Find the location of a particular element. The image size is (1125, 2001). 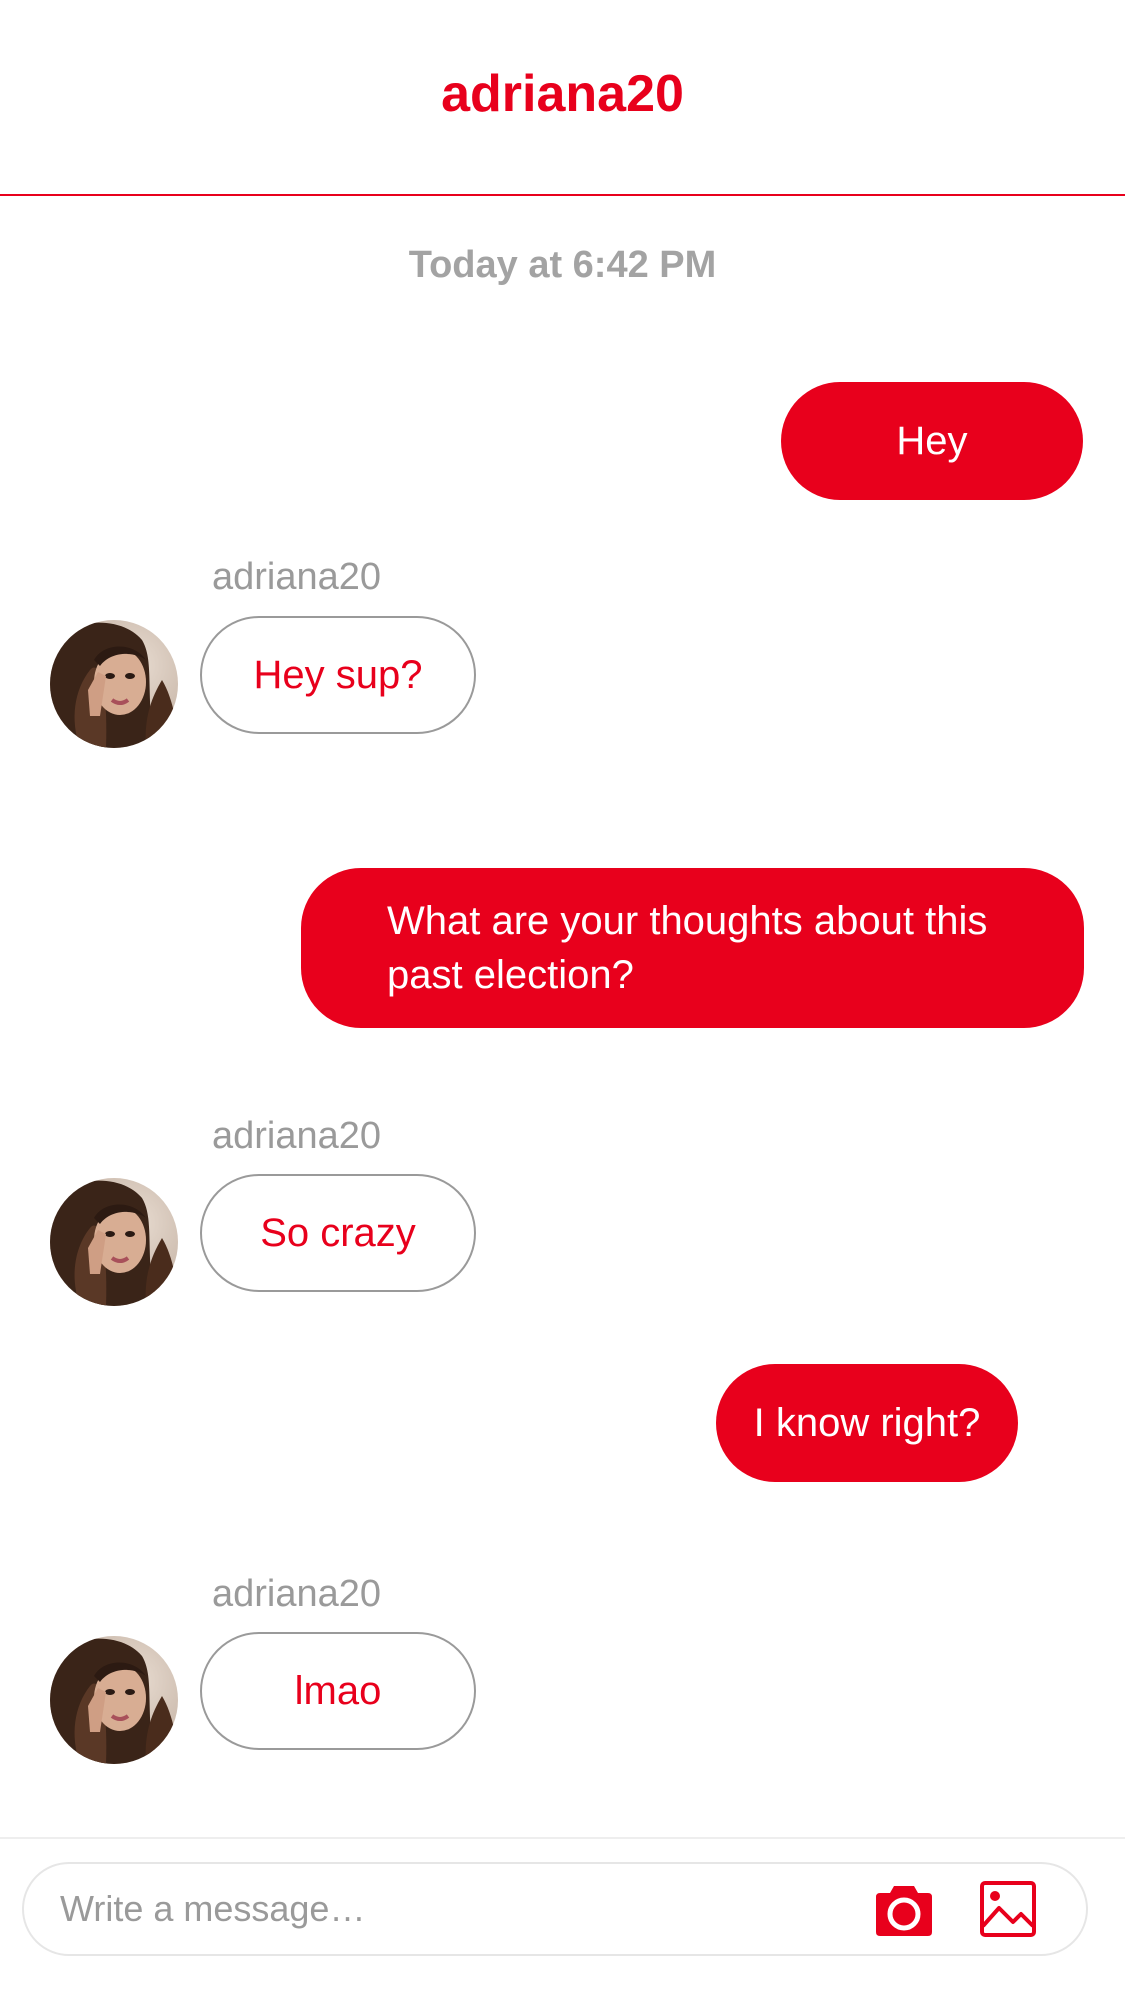

message-composer is located at coordinates (555, 1909).